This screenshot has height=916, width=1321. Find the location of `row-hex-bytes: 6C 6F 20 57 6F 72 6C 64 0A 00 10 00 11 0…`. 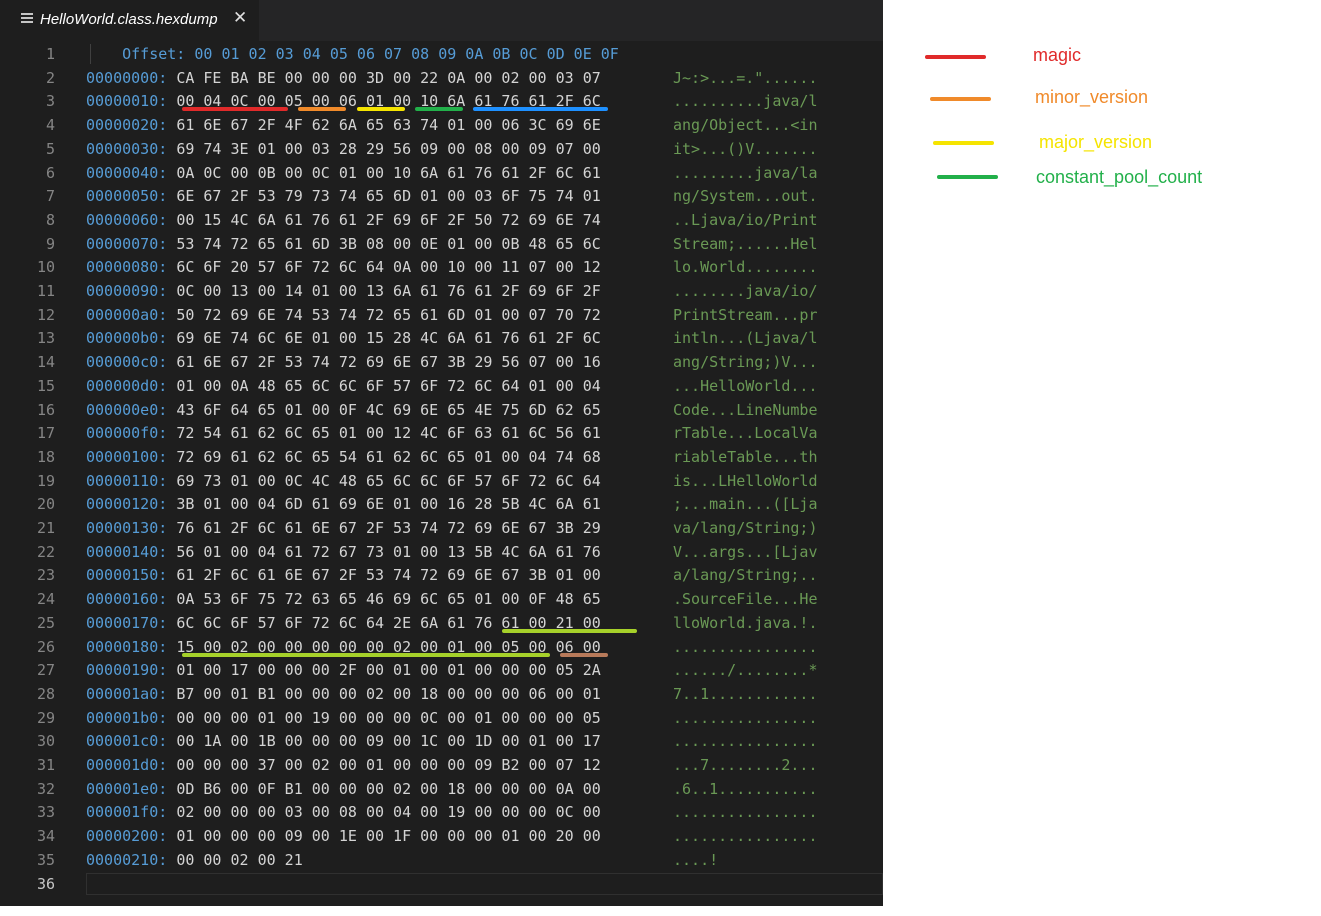

row-hex-bytes: 6C 6F 20 57 6F 72 6C 64 0A 00 10 00 11 0… is located at coordinates (388, 267).